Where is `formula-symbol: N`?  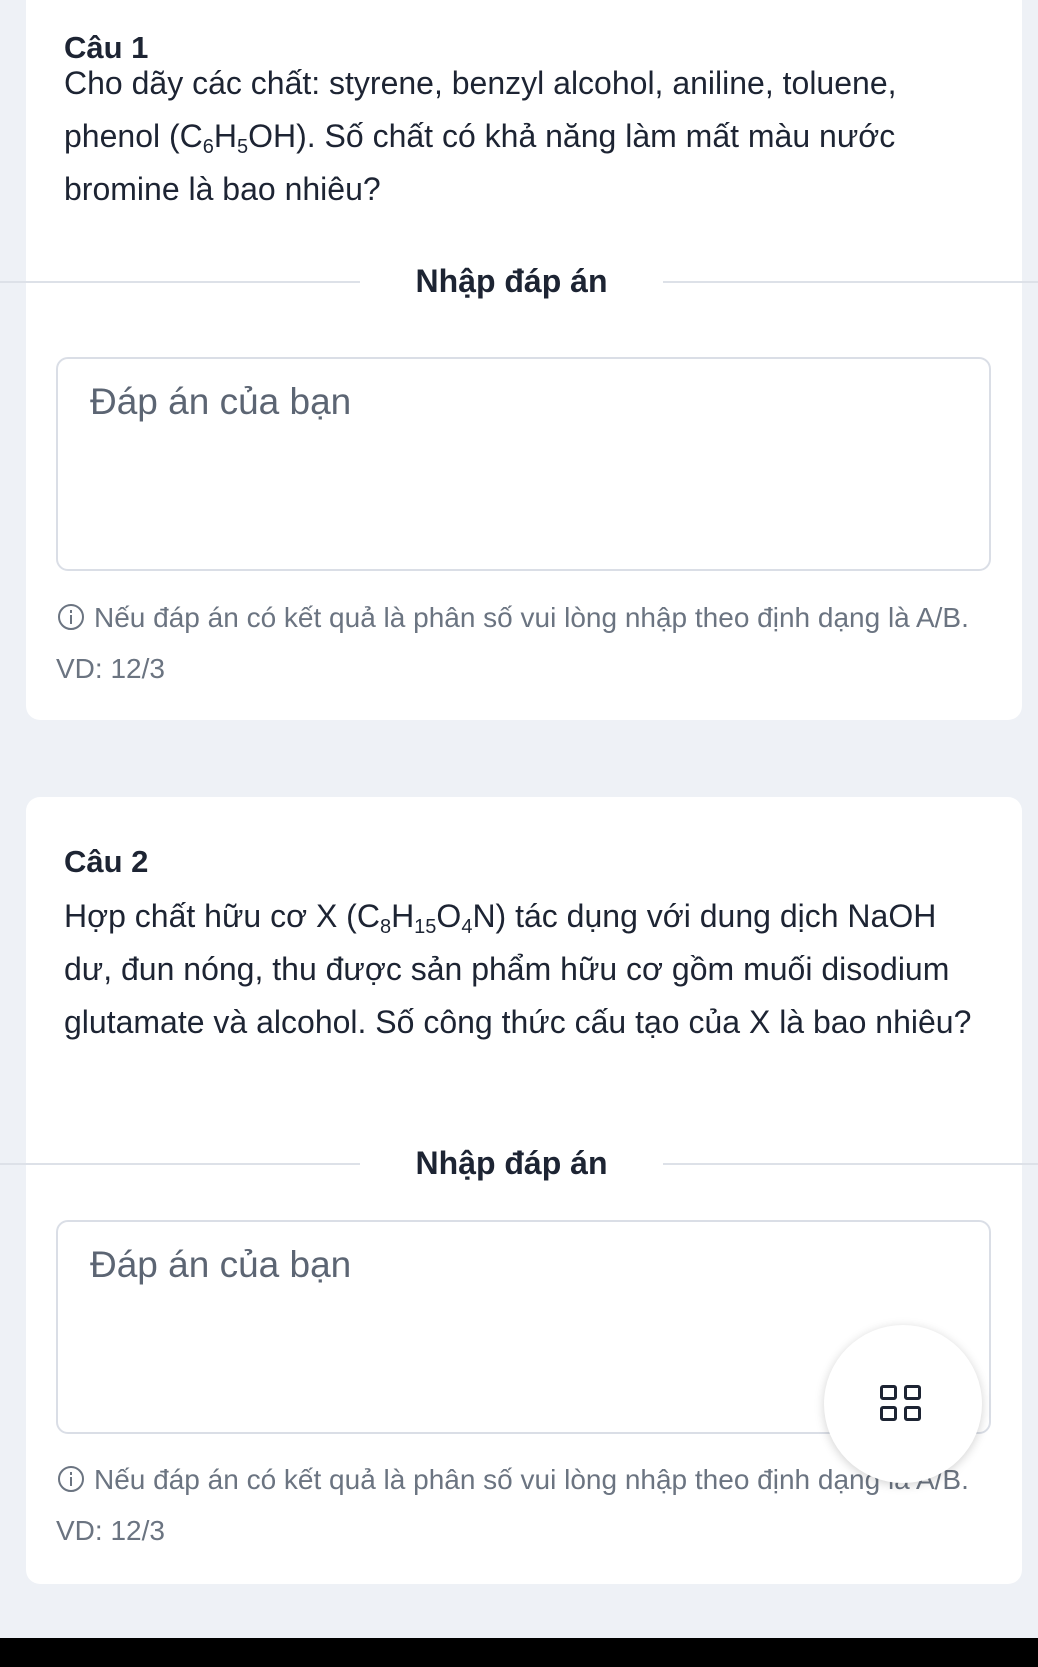 formula-symbol: N is located at coordinates (484, 916).